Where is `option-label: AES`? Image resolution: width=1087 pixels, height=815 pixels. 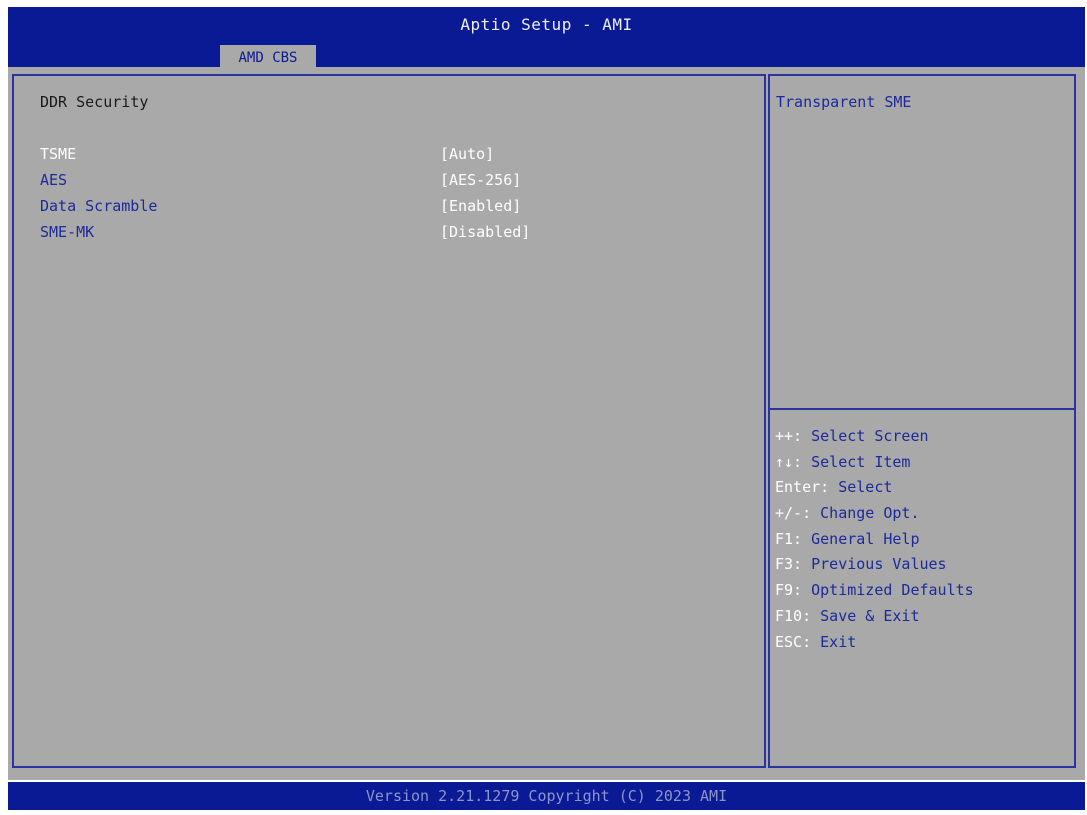 option-label: AES is located at coordinates (54, 180).